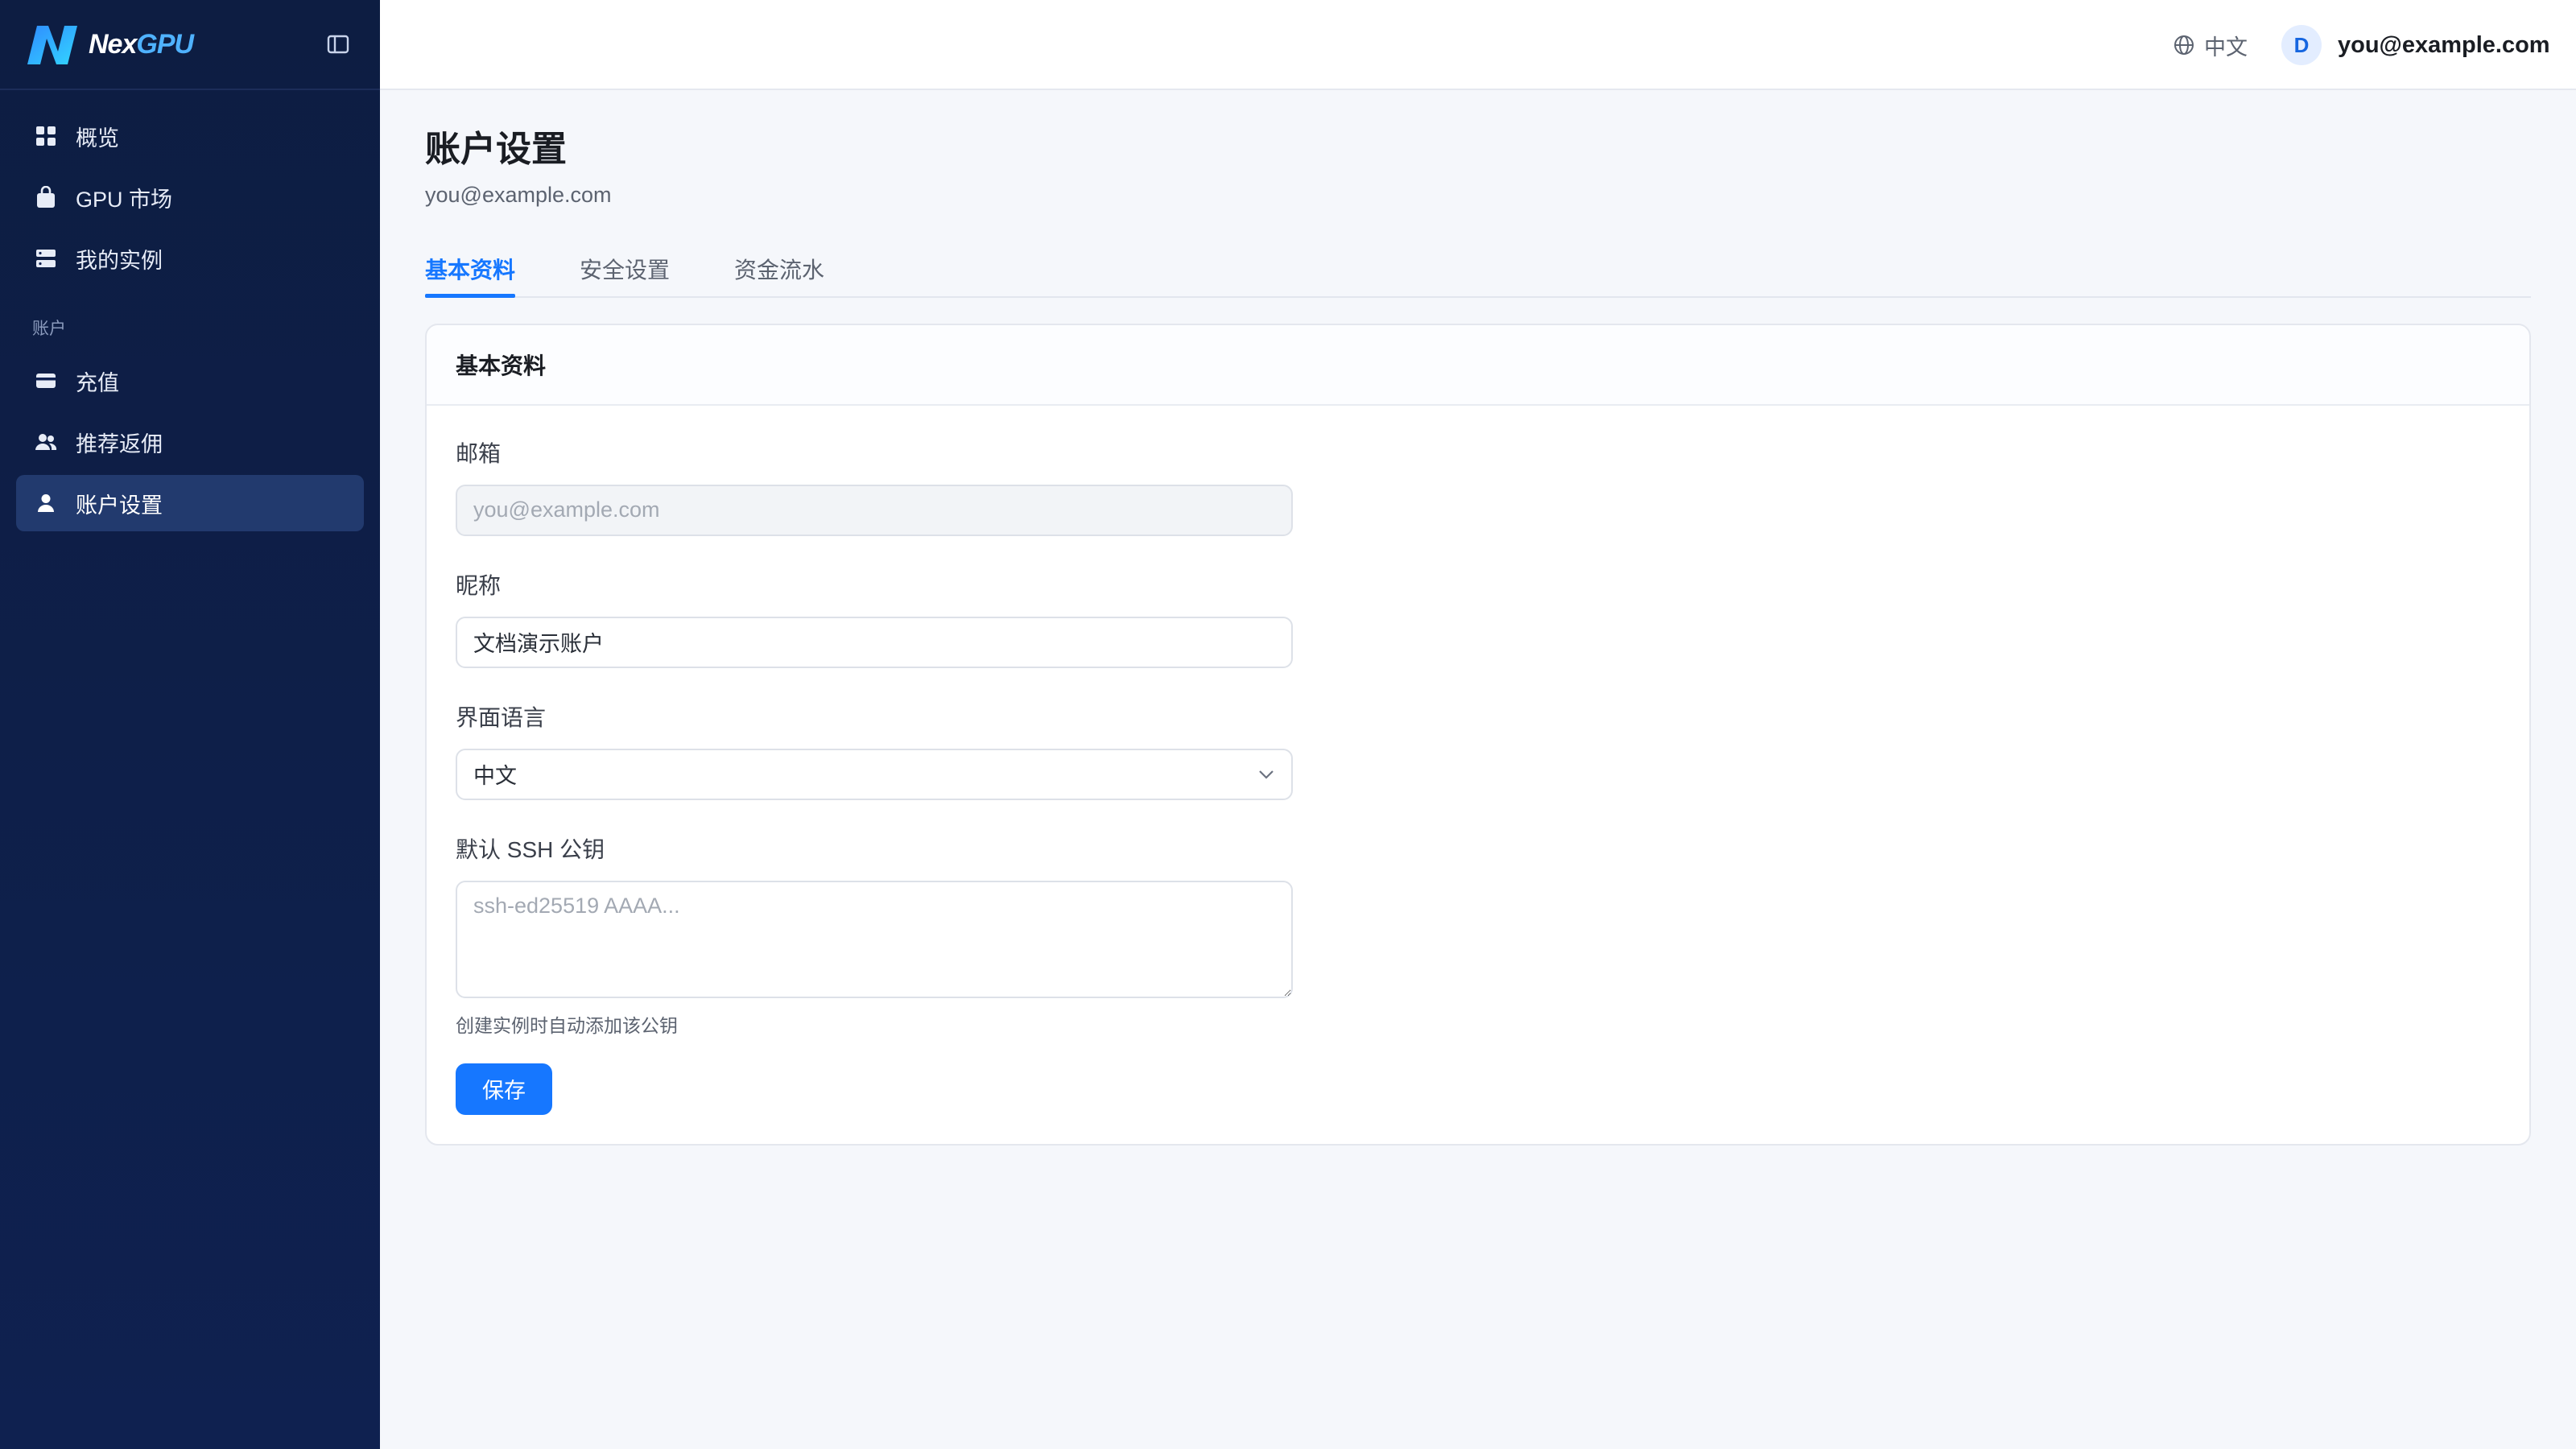 The width and height of the screenshot is (2576, 1449). I want to click on sidebar-item-instances: 我的实例, so click(190, 258).